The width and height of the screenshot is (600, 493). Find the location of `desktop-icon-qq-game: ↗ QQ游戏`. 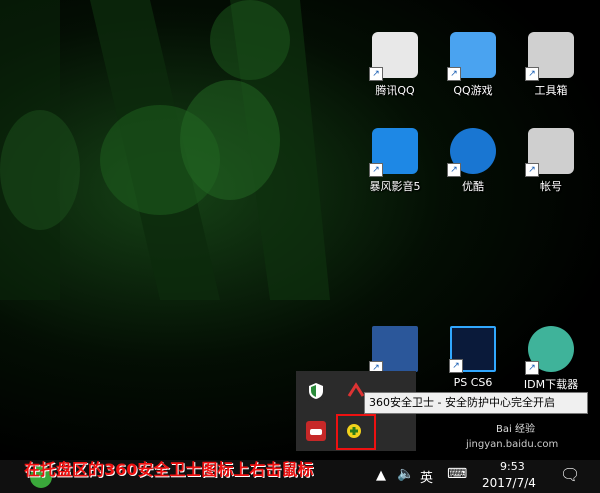

desktop-icon-qq-game: ↗ QQ游戏 is located at coordinates (473, 65).